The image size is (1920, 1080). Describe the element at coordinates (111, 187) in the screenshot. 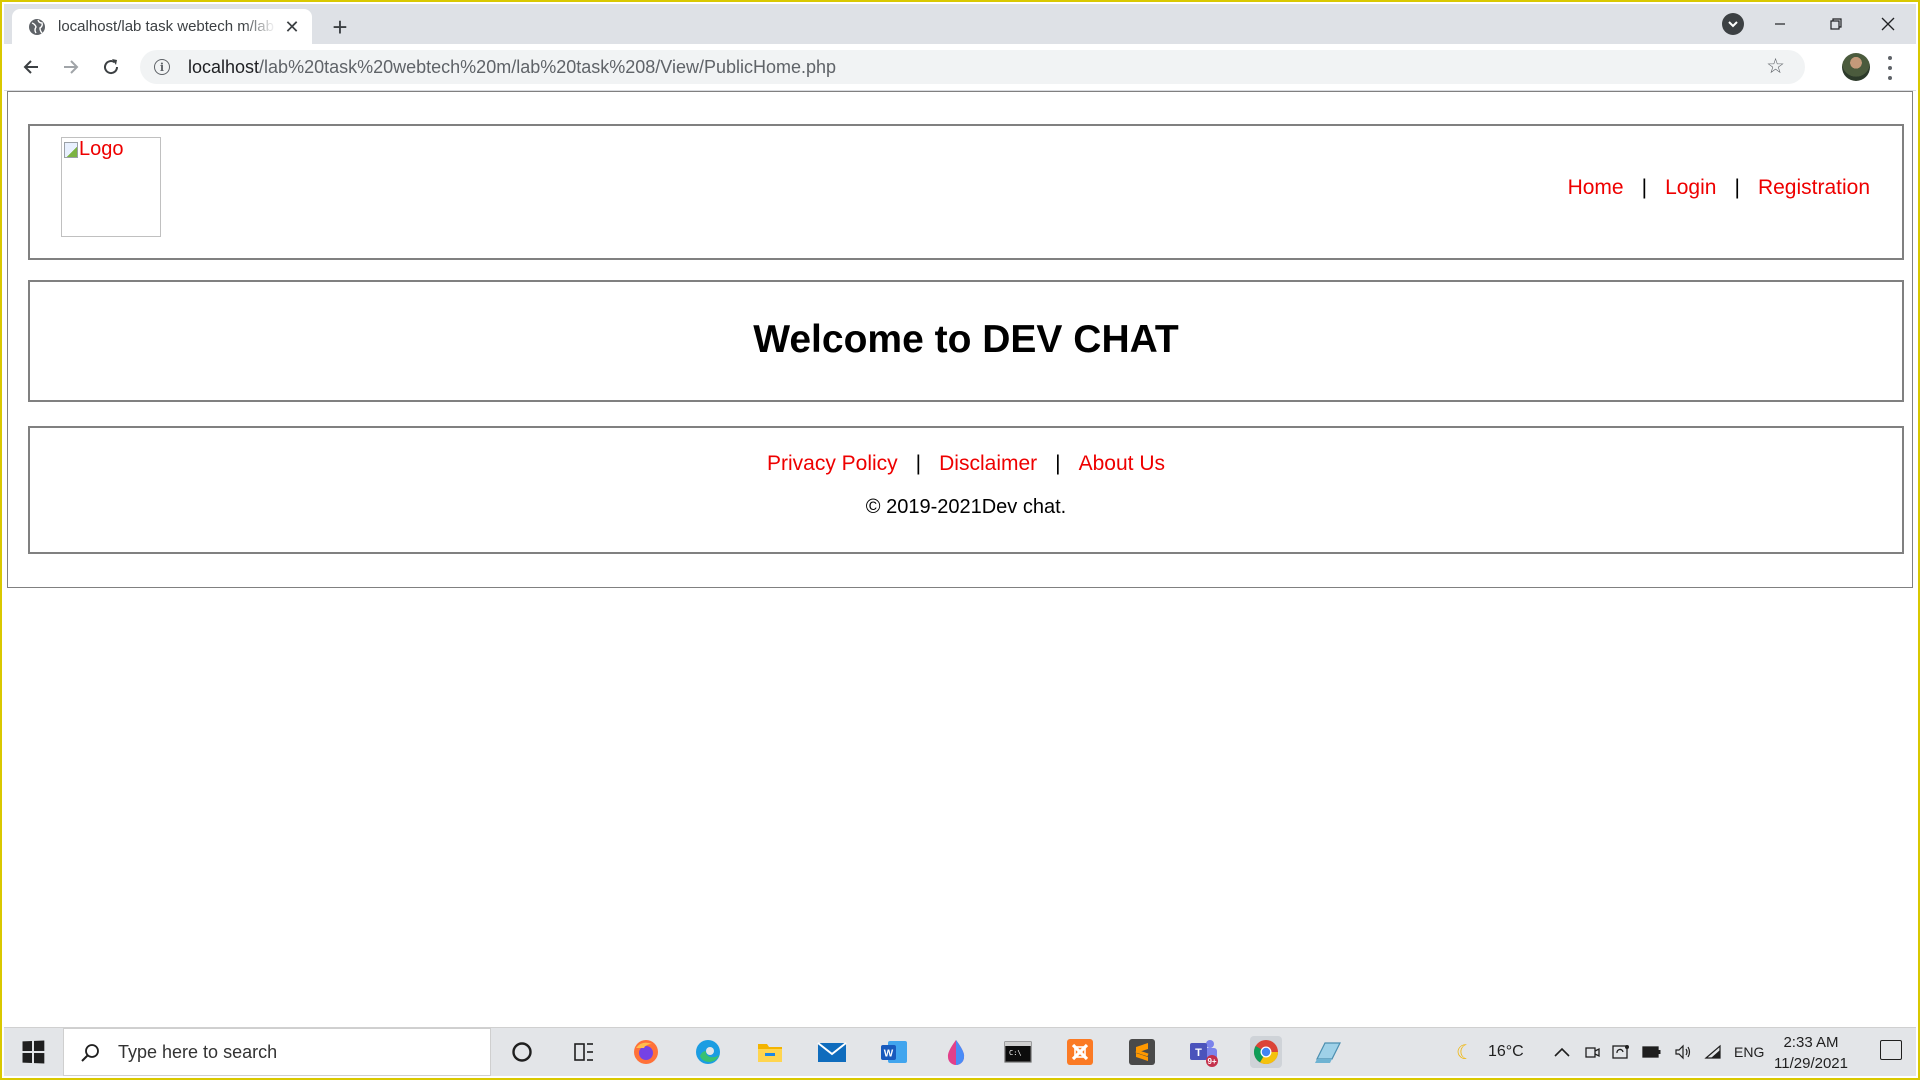

I see `logo-image: Logo` at that location.